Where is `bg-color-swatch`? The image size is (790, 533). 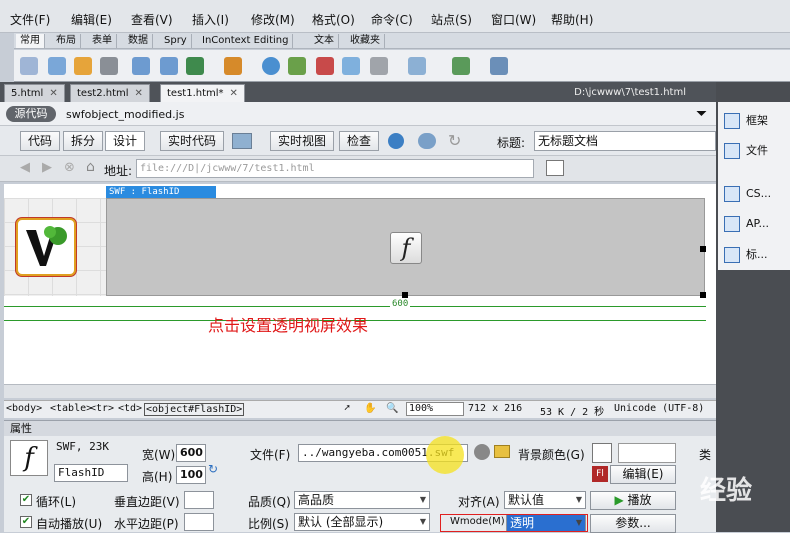 bg-color-swatch is located at coordinates (602, 453).